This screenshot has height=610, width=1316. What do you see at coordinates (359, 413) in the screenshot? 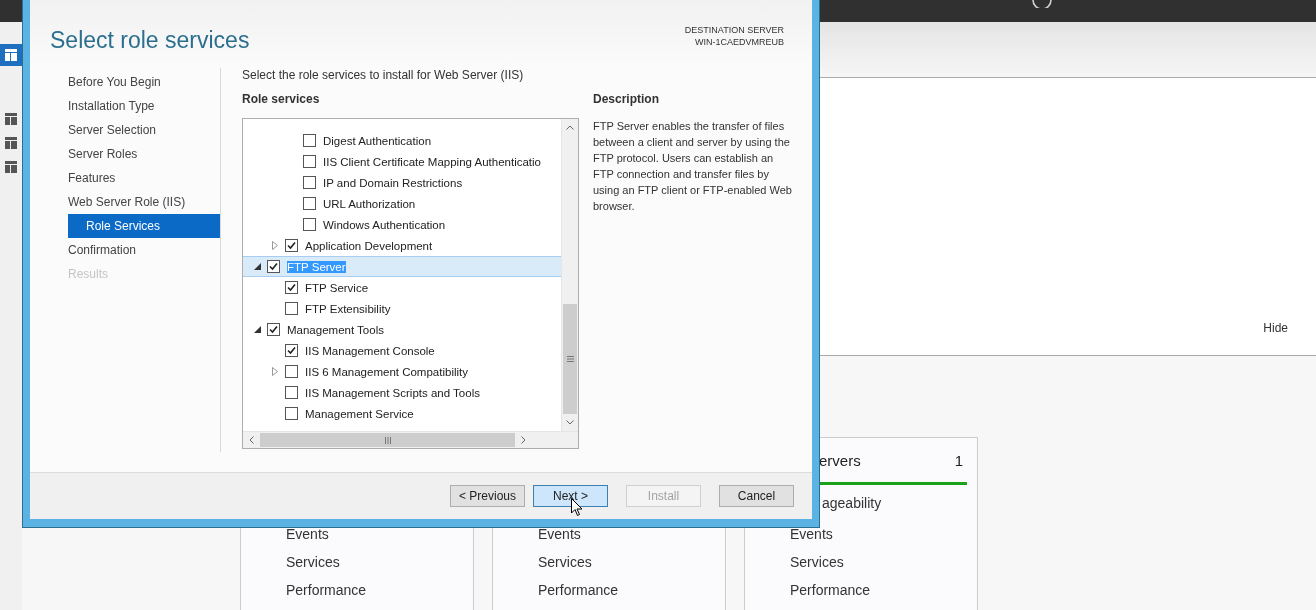
I see `tree-item-label: Management Service` at bounding box center [359, 413].